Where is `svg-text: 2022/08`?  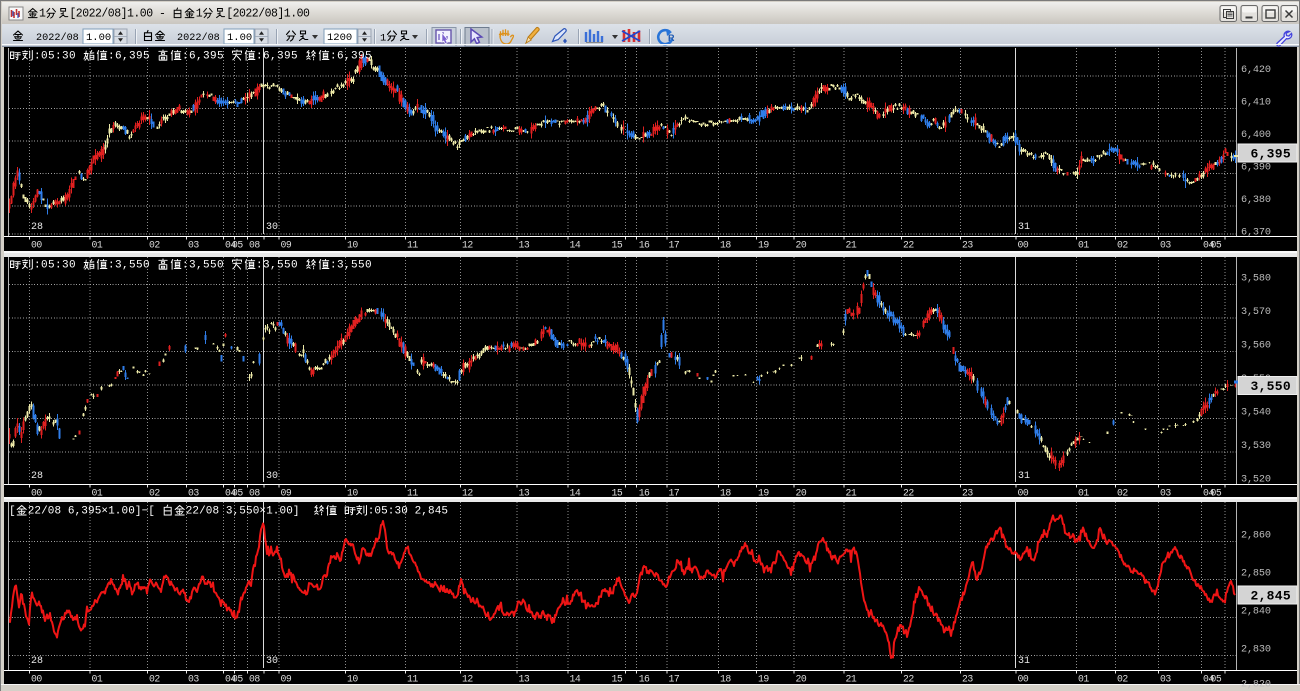
svg-text: 2022/08 is located at coordinates (57, 38).